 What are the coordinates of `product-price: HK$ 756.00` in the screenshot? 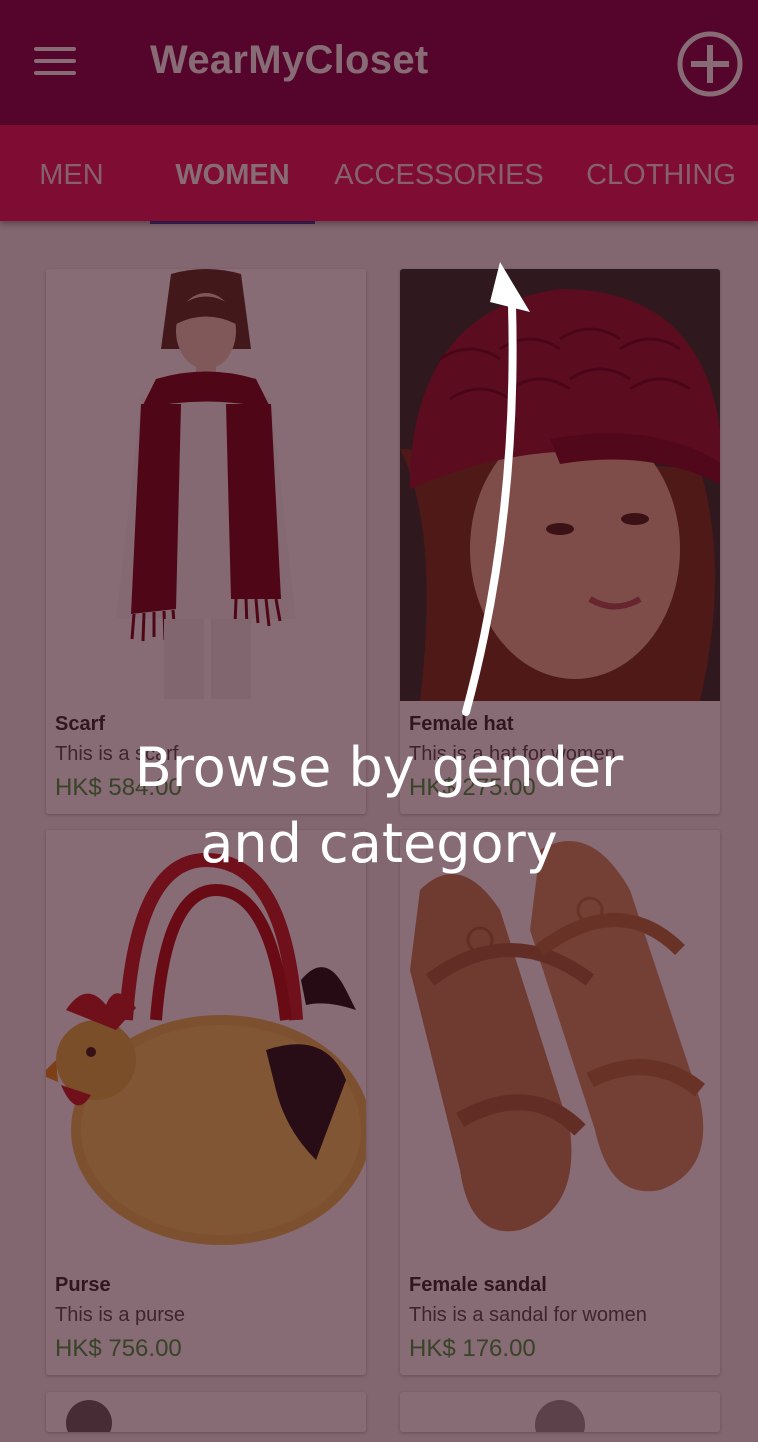 It's located at (118, 1348).